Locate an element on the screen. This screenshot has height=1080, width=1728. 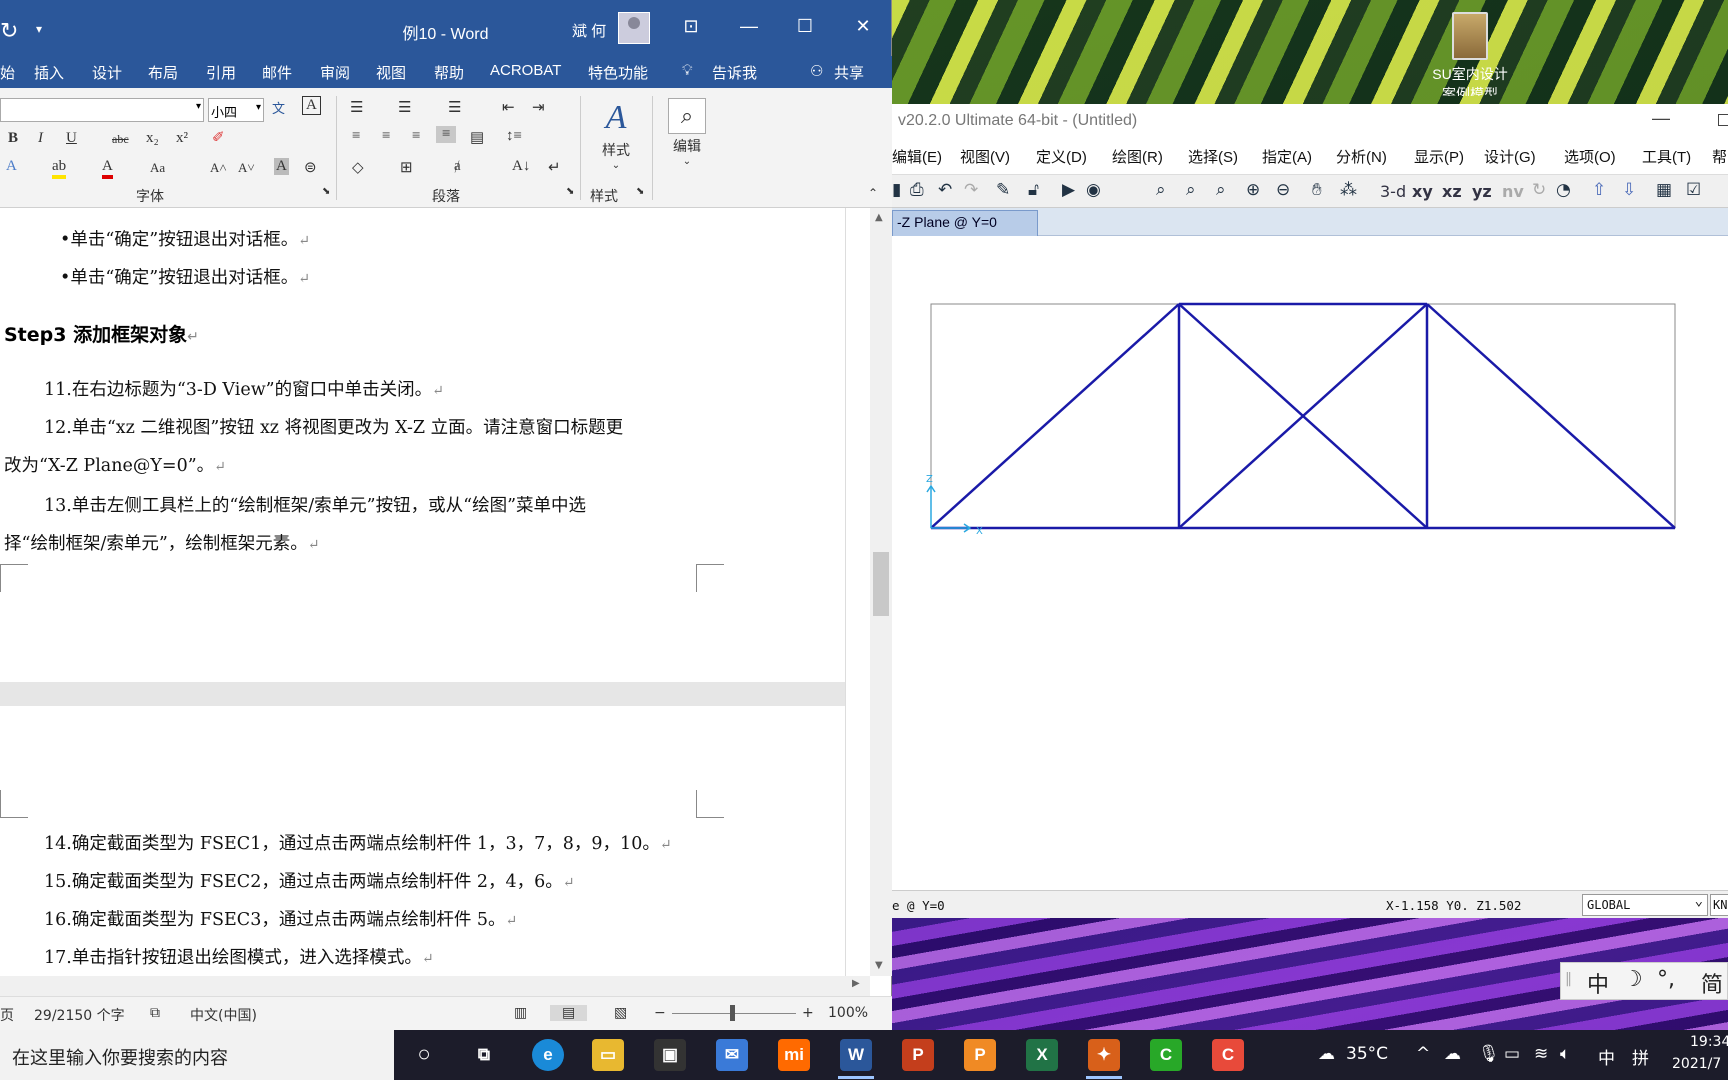
tab-home: 始 is located at coordinates (7, 72).